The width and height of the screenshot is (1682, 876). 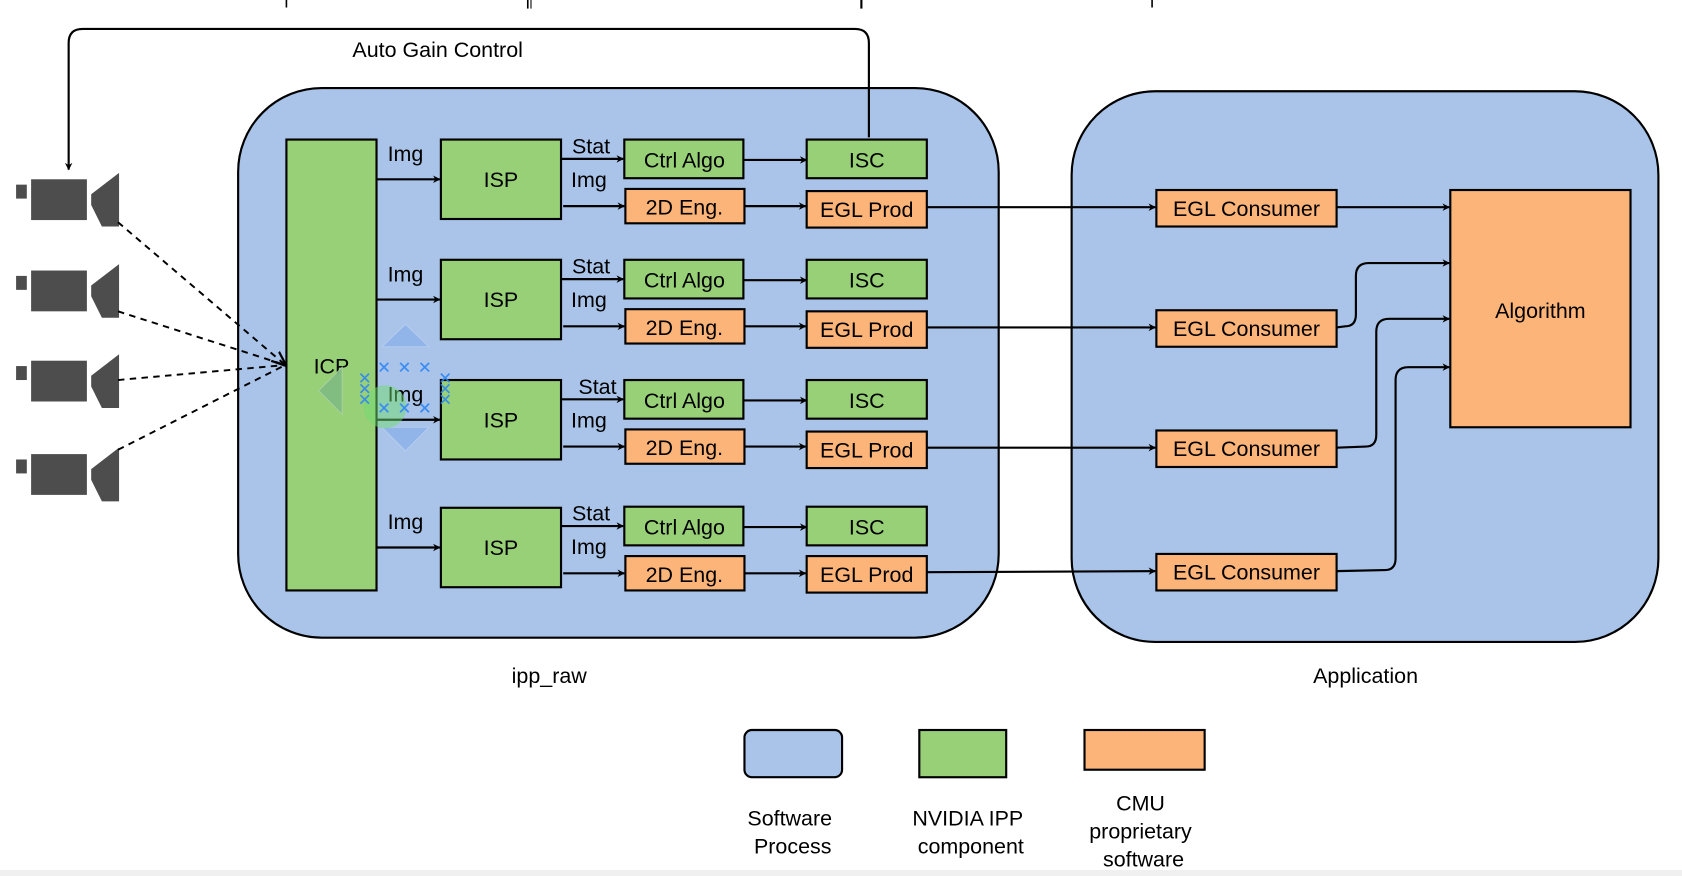 What do you see at coordinates (1144, 749) in the screenshot?
I see `legend-swatch-cmu-software` at bounding box center [1144, 749].